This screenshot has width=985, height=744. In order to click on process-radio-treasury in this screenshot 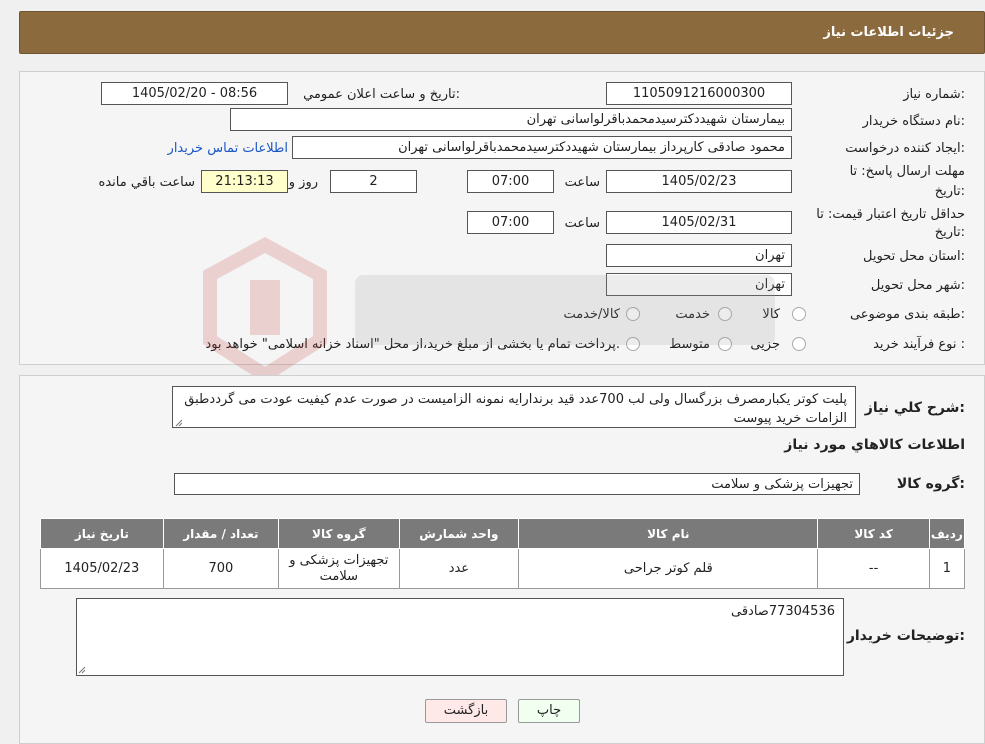, I will do `click(633, 344)`.